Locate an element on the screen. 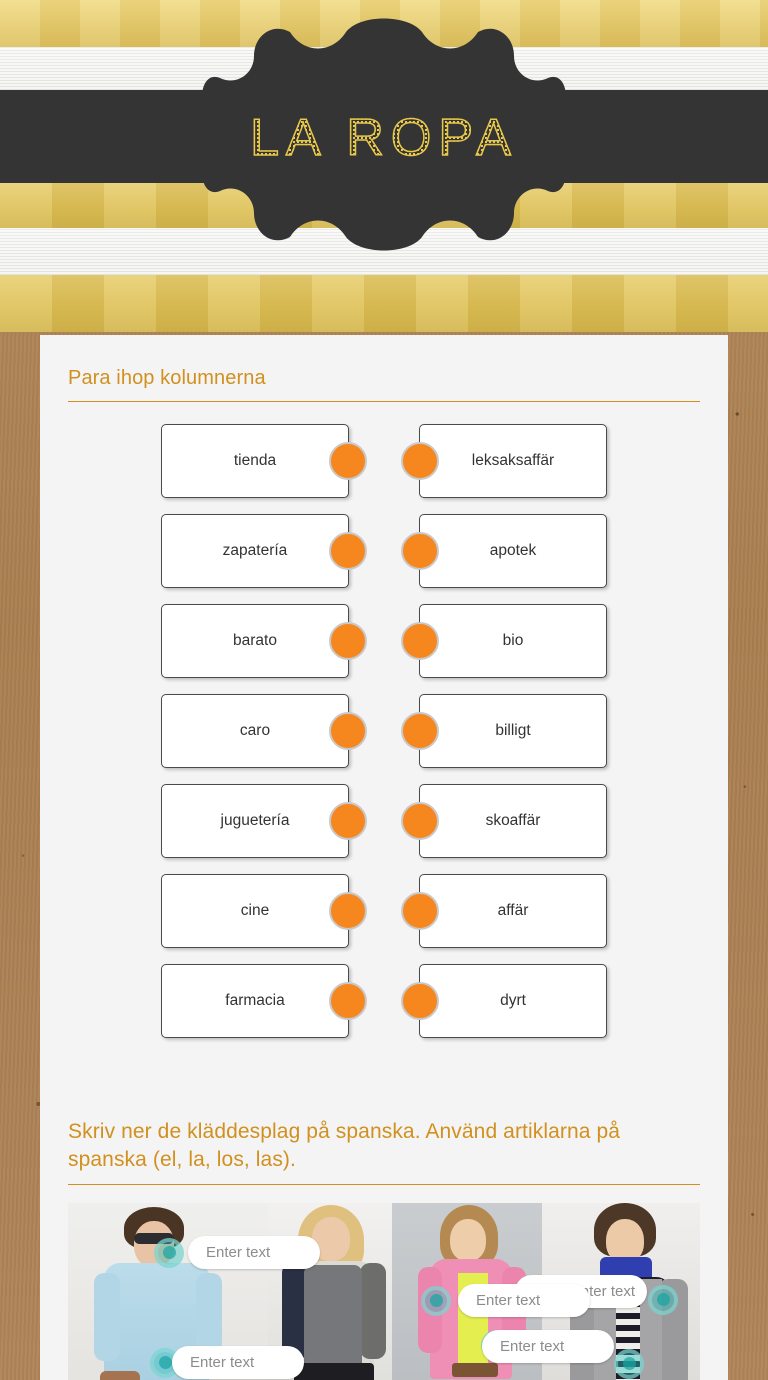 Image resolution: width=768 pixels, height=1380 pixels. match-card-right: billigt is located at coordinates (504, 731).